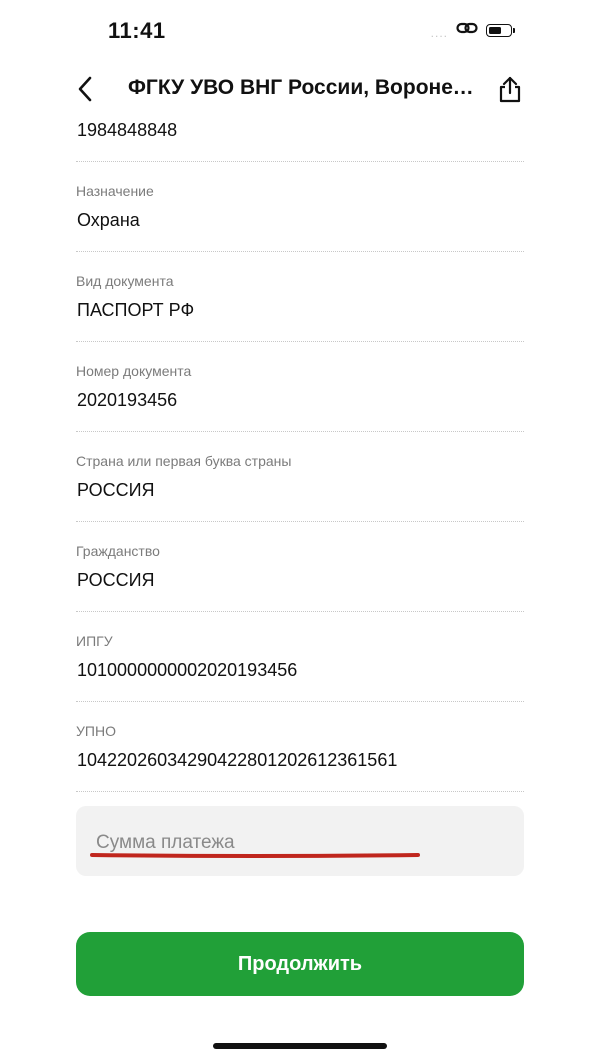  Describe the element at coordinates (255, 855) in the screenshot. I see `error-underline` at that location.